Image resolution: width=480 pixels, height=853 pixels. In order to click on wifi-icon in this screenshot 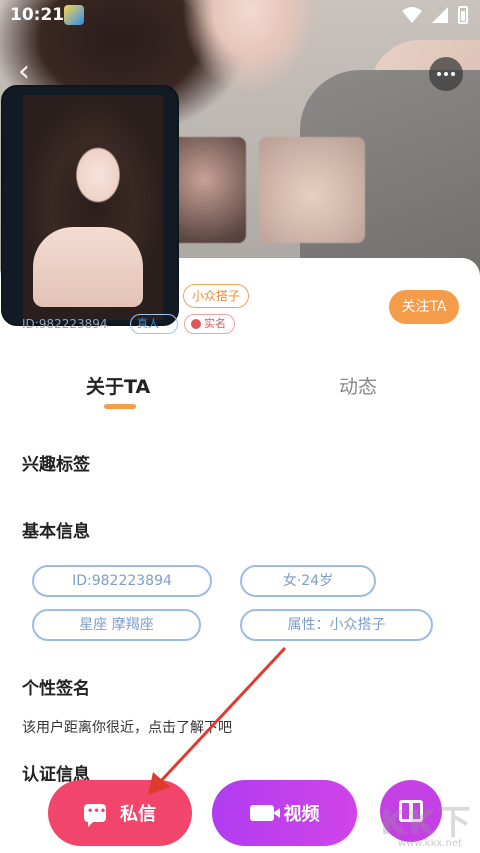, I will do `click(412, 15)`.